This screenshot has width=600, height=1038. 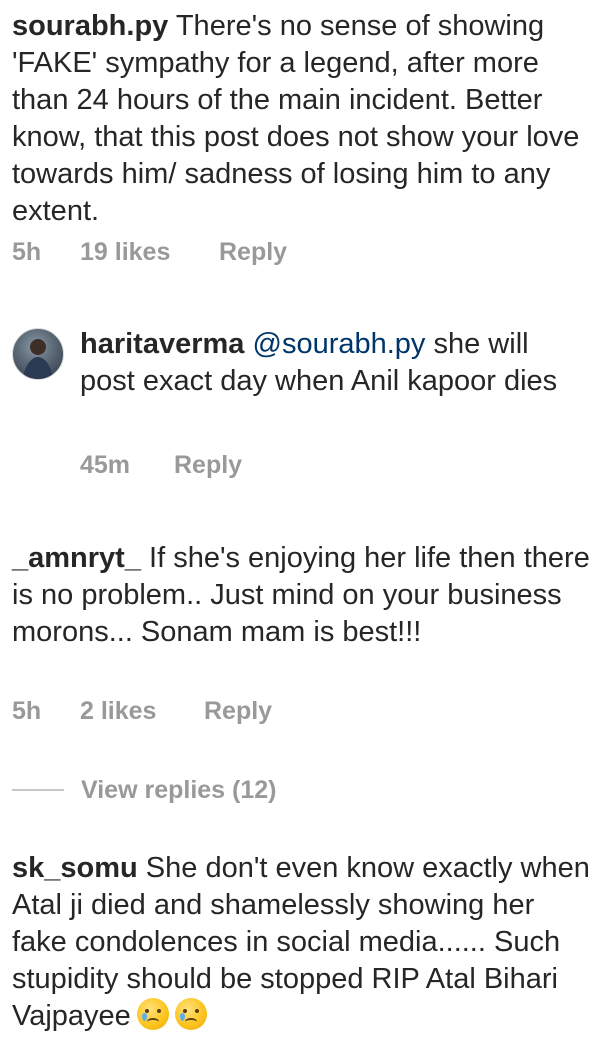 What do you see at coordinates (38, 790) in the screenshot?
I see `divider` at bounding box center [38, 790].